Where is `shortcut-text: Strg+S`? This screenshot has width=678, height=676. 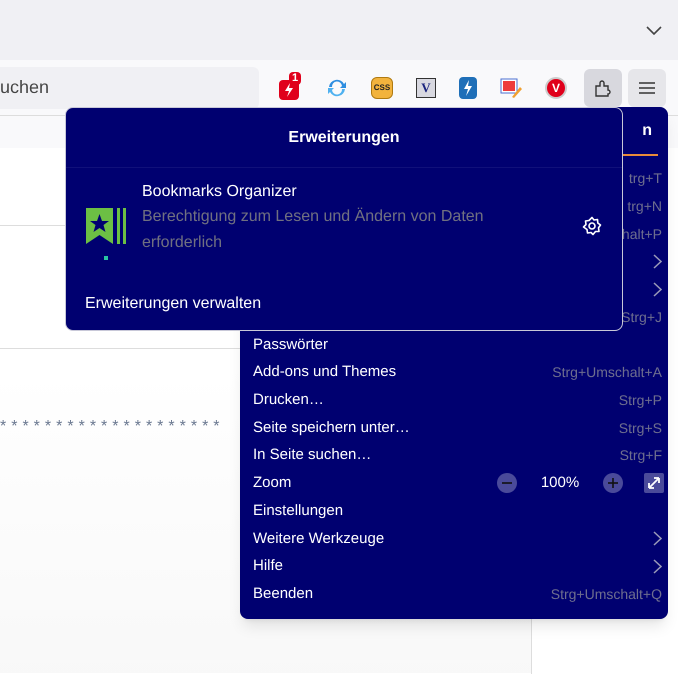 shortcut-text: Strg+S is located at coordinates (640, 428).